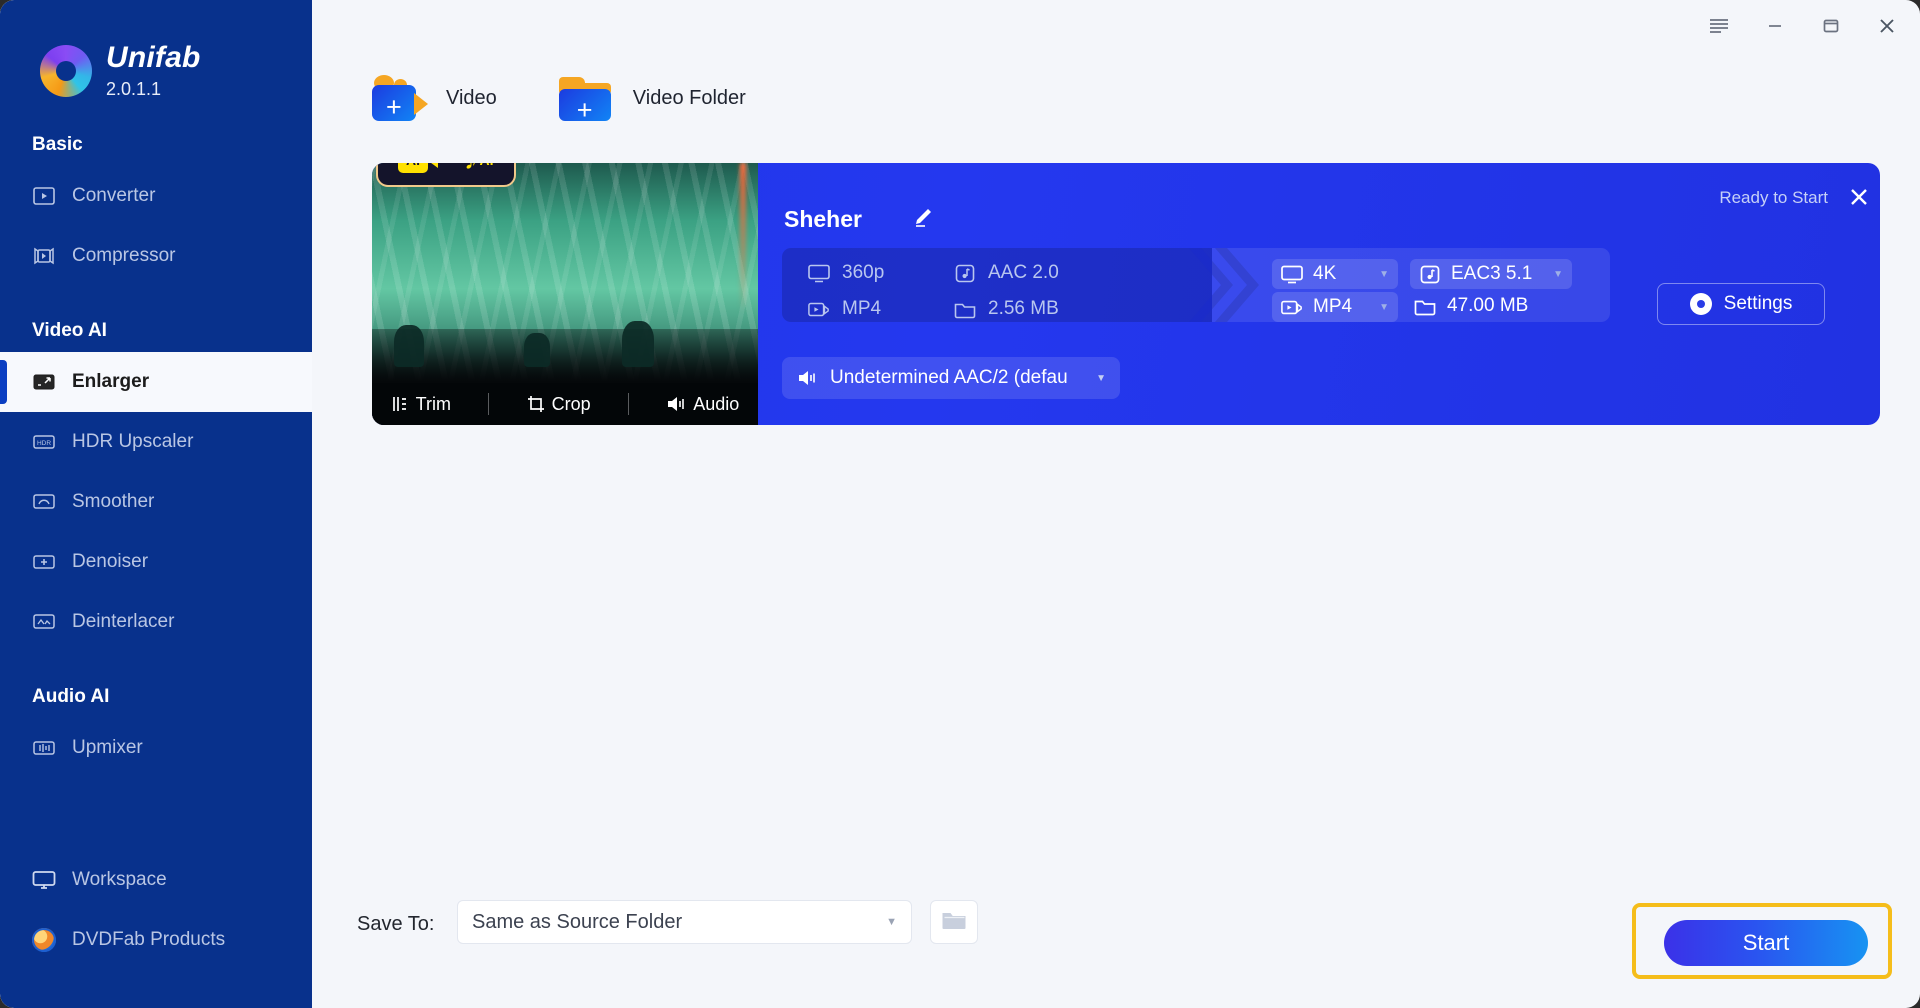 Image resolution: width=1920 pixels, height=1008 pixels. I want to click on sidebar-item-label: HDR Upscaler, so click(133, 441).